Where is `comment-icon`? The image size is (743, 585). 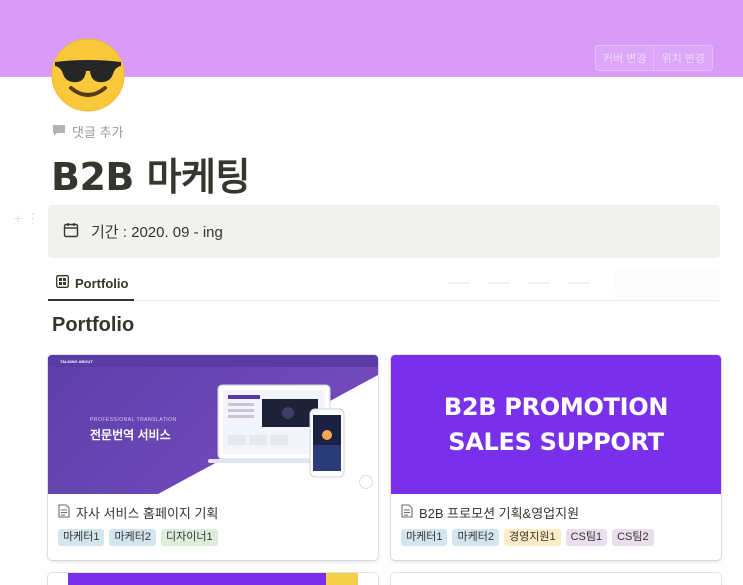 comment-icon is located at coordinates (59, 132).